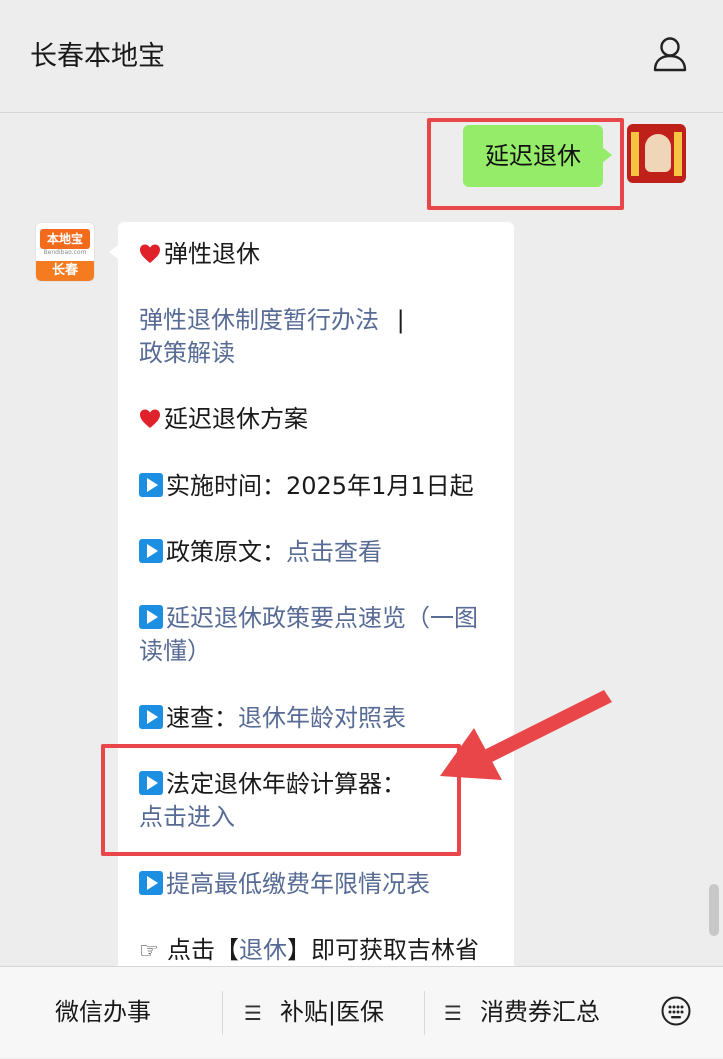 The height and width of the screenshot is (1059, 723). I want to click on menu-item-label: 微信办事, so click(103, 1012).